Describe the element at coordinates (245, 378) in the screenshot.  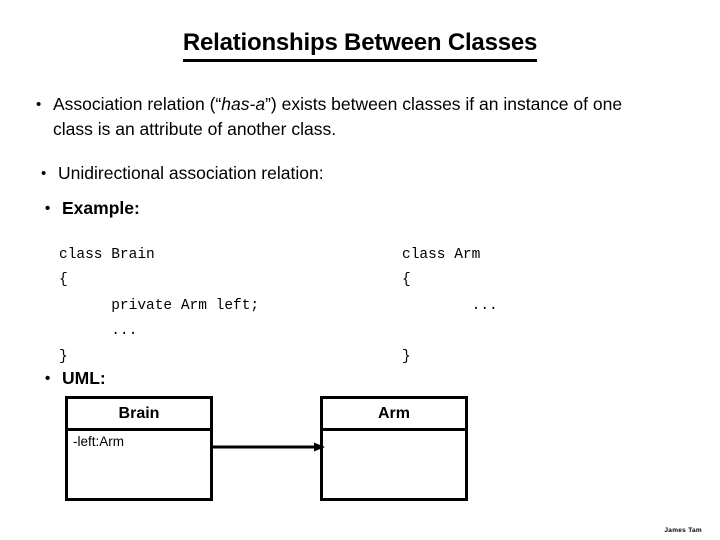
I see `bullet-uml: • UML:` at that location.